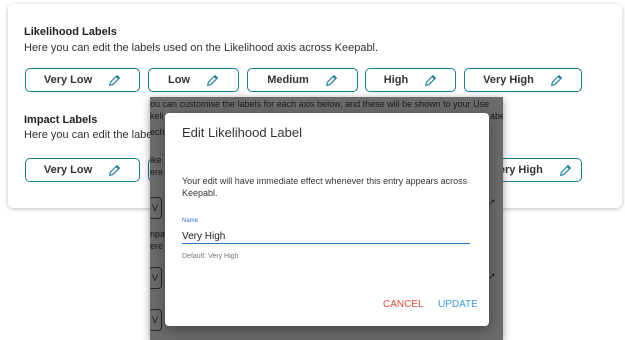 The height and width of the screenshot is (340, 625). I want to click on chip-label: Medium, so click(288, 80).